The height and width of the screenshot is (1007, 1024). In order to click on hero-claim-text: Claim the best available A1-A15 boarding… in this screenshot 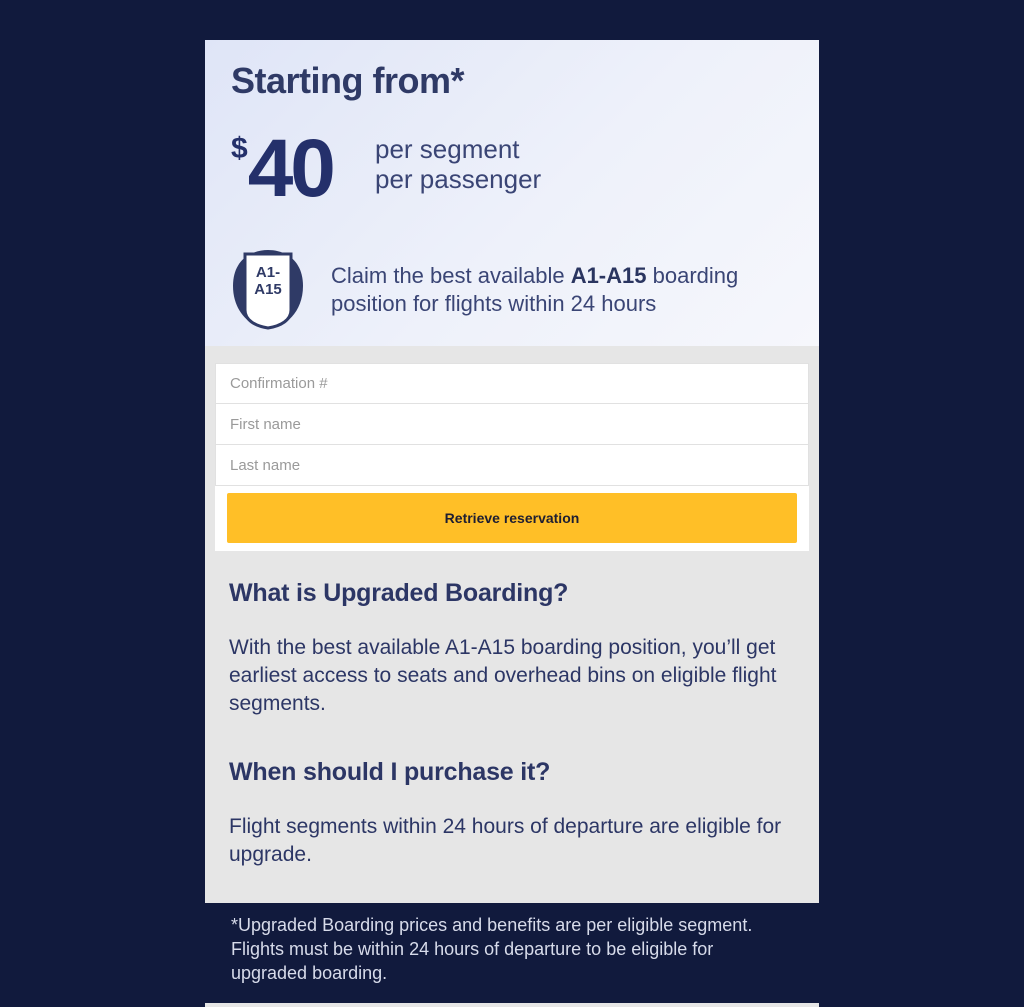, I will do `click(561, 290)`.